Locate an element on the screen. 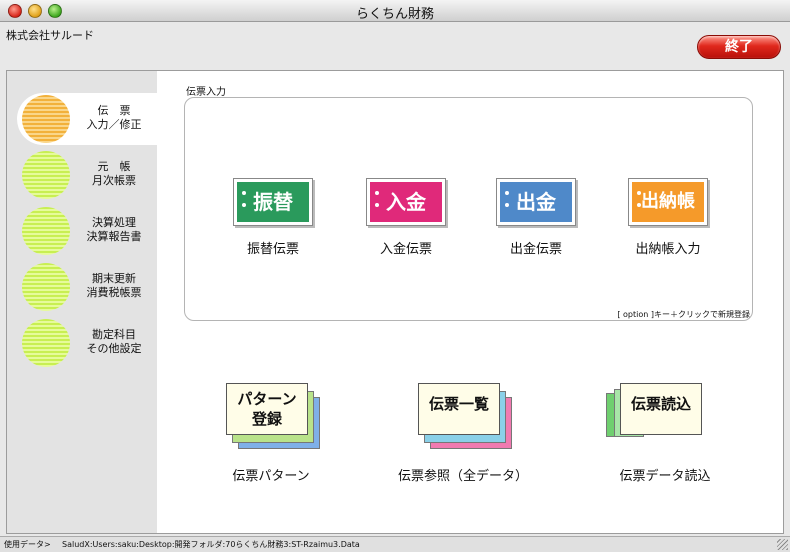 The width and height of the screenshot is (790, 552). button-label: 伝票データ読込 is located at coordinates (665, 476).